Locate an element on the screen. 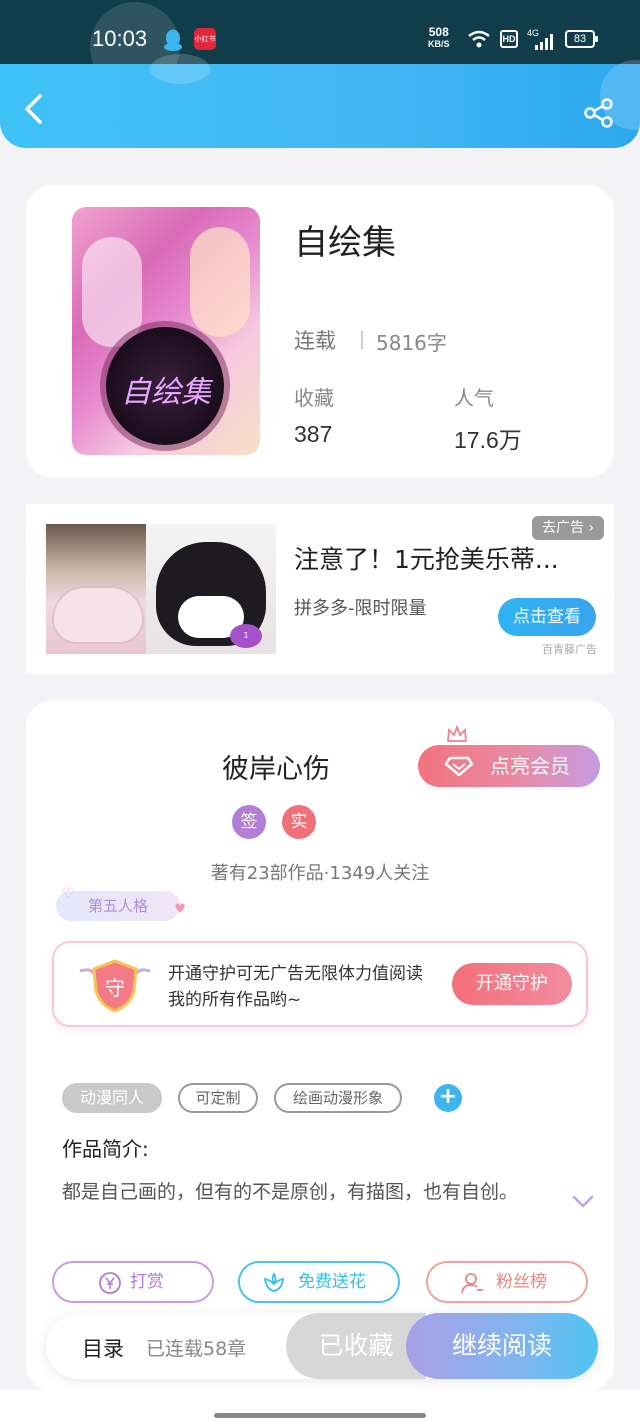  tag-drawing-character: 绘画动漫形象 is located at coordinates (338, 1098).